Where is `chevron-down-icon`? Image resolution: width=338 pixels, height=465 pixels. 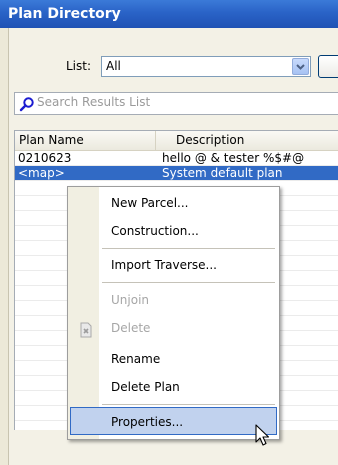
chevron-down-icon is located at coordinates (300, 66).